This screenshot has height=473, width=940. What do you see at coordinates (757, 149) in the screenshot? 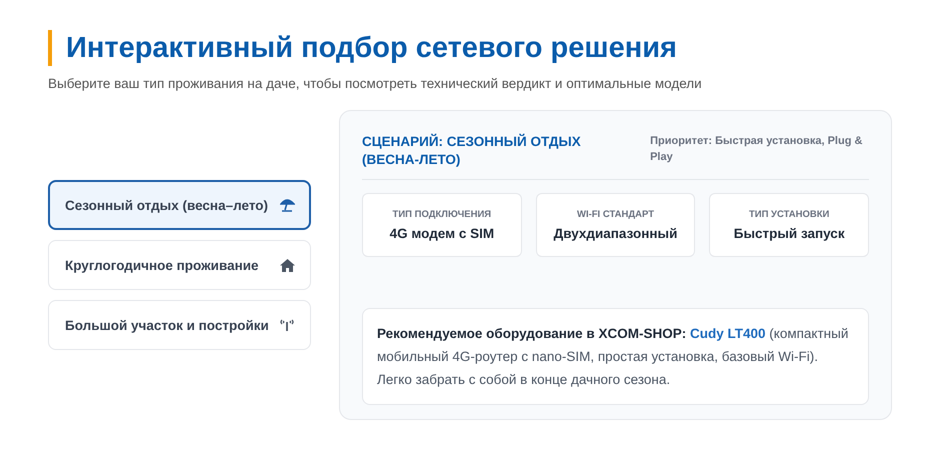
I see `priority-text: Приоритет: Быстрая установка, Plug & Play` at bounding box center [757, 149].